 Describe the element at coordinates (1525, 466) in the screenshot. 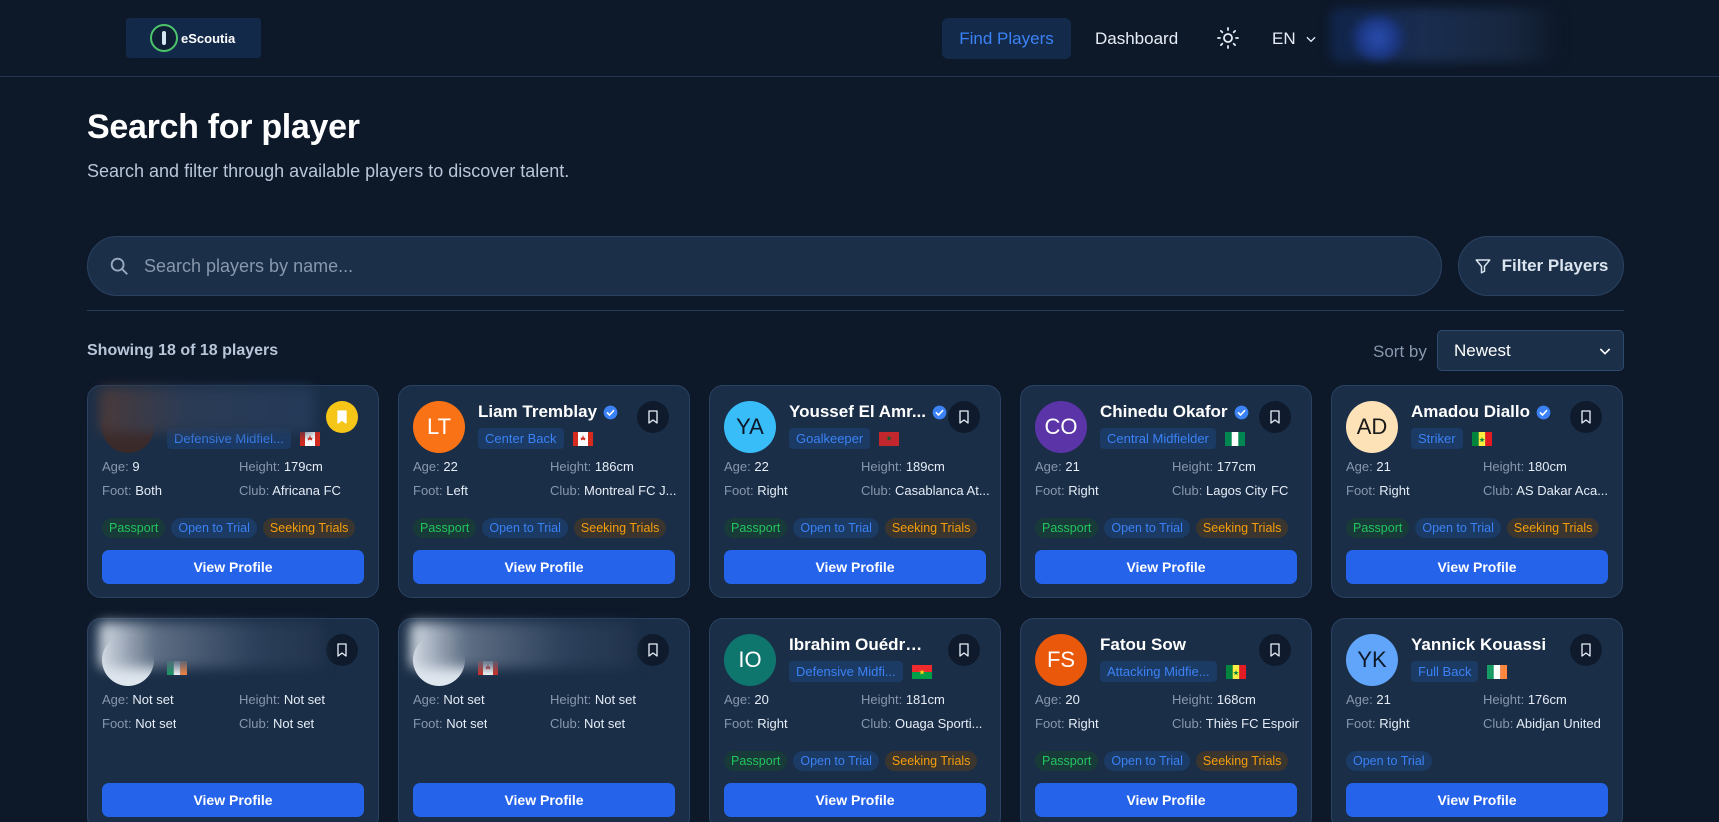

I see `player-height: Height: 180cm` at that location.